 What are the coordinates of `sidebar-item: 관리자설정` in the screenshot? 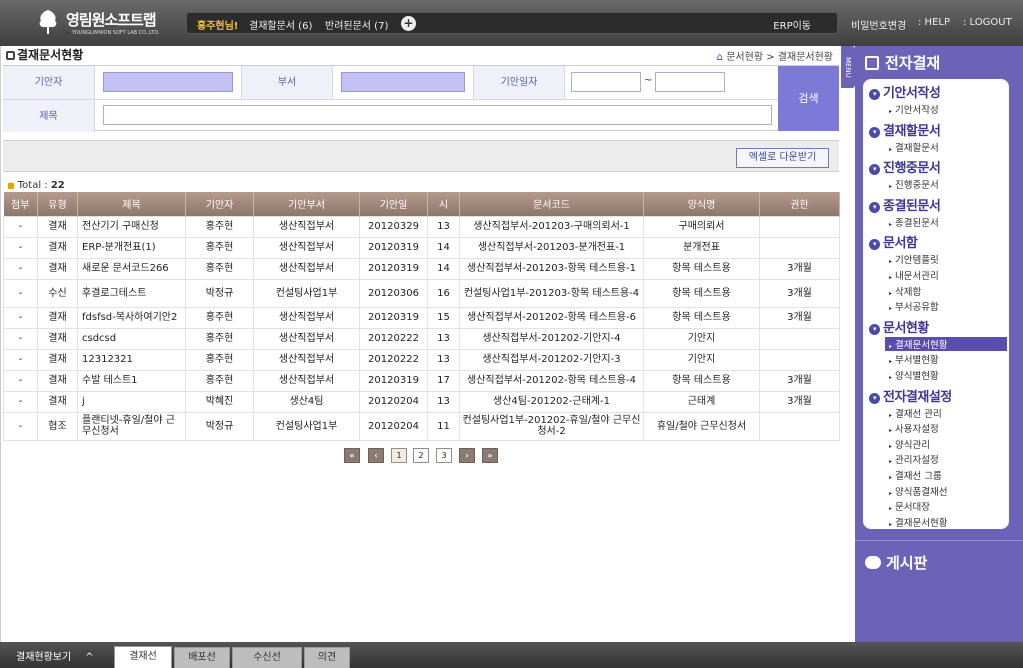 It's located at (914, 459).